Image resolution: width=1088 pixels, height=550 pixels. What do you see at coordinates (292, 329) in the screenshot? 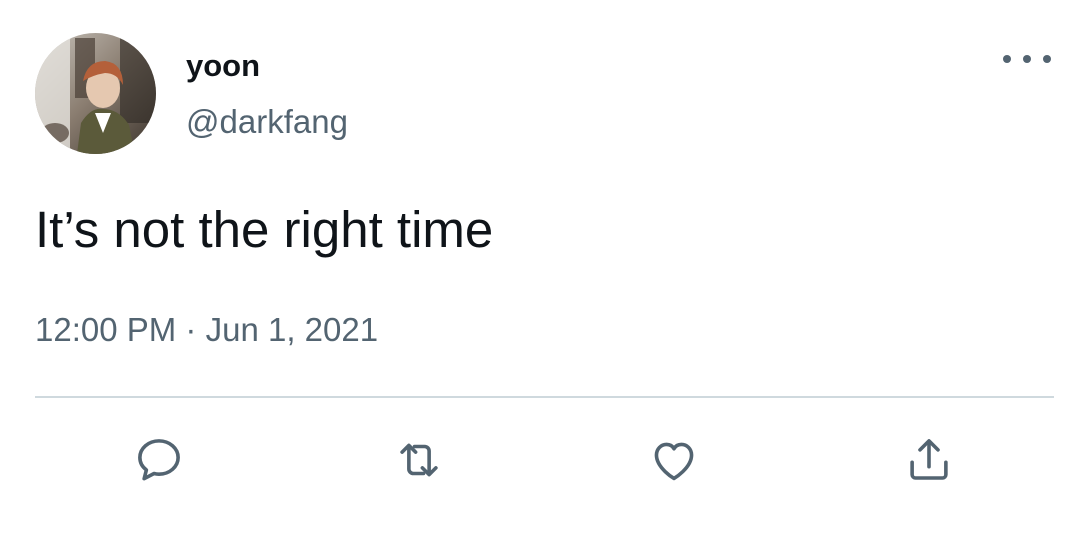
I see `tweet-date: Jun 1, 2021` at bounding box center [292, 329].